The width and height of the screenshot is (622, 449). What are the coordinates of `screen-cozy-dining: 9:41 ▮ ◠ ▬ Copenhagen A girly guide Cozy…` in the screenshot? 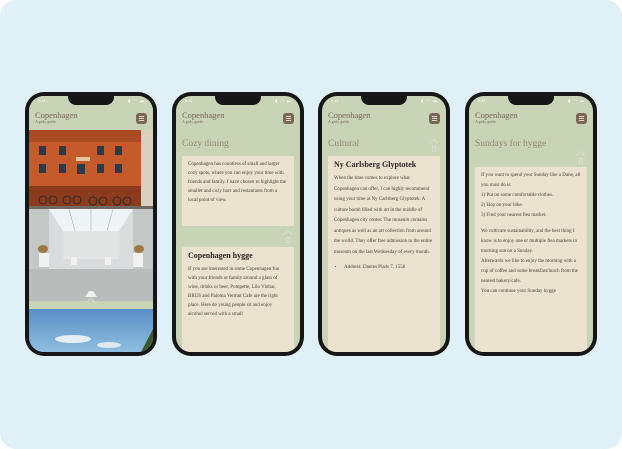 It's located at (238, 224).